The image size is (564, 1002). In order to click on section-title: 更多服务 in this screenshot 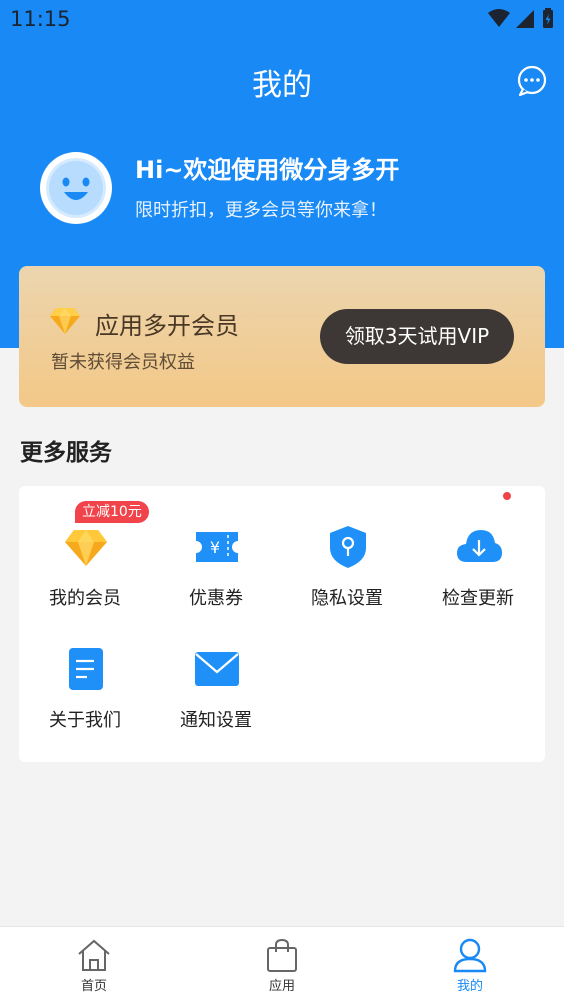, I will do `click(66, 453)`.